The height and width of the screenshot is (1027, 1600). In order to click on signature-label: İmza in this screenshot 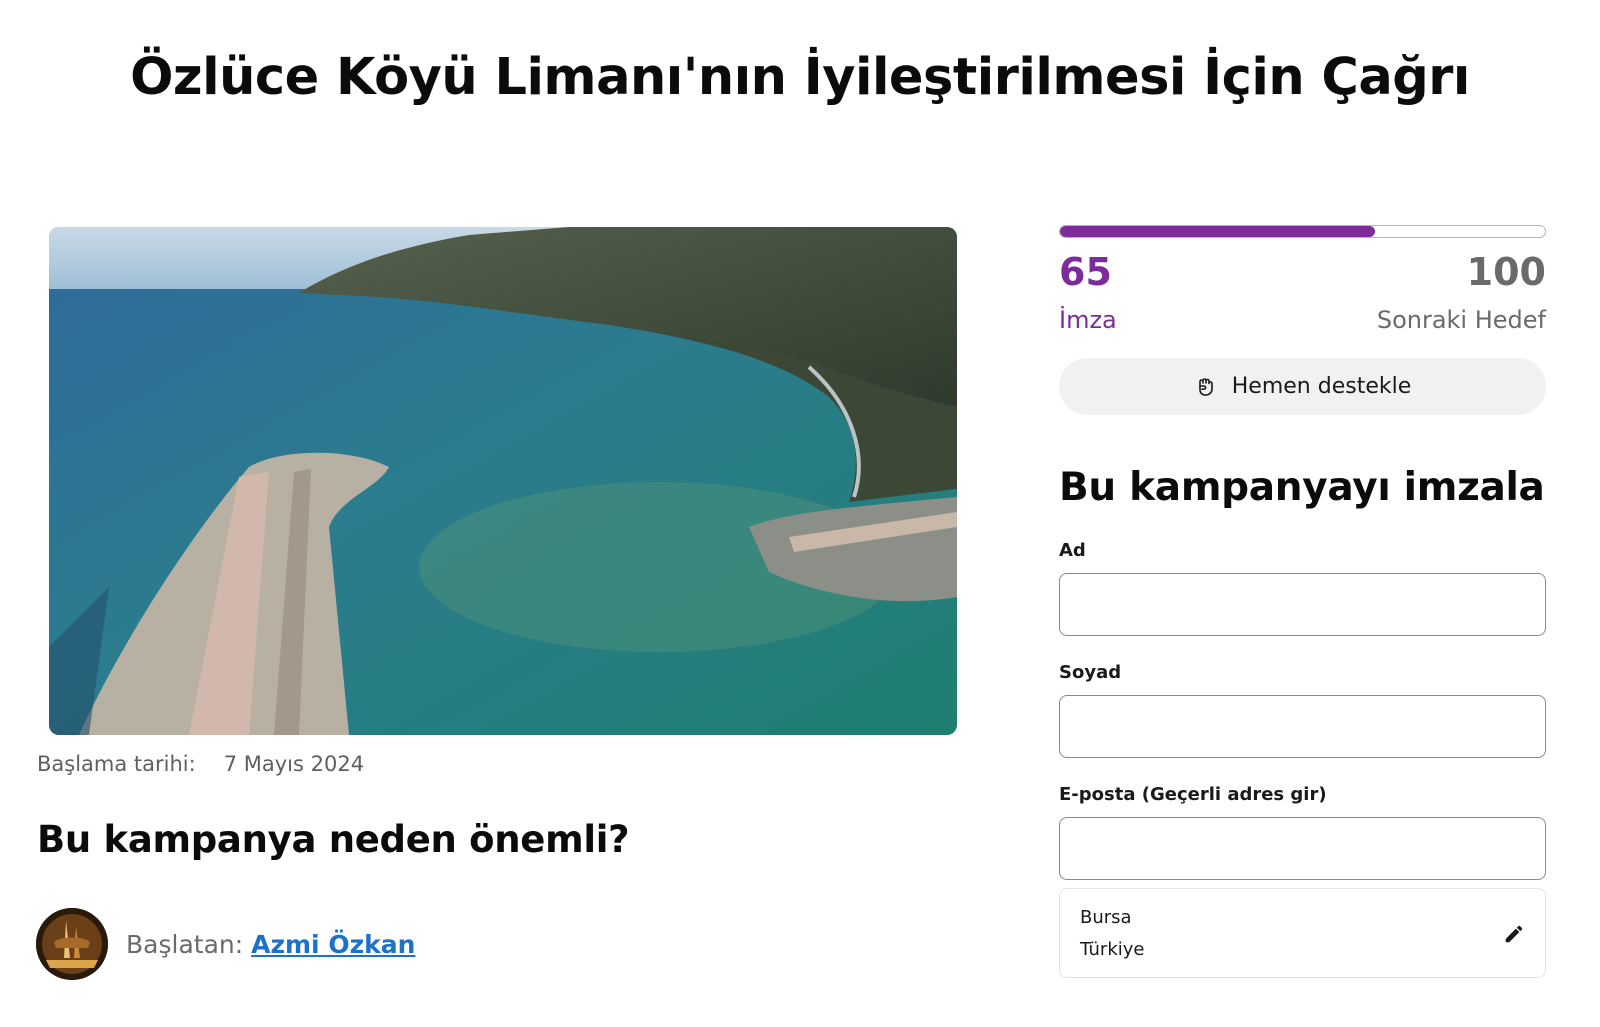, I will do `click(1088, 320)`.